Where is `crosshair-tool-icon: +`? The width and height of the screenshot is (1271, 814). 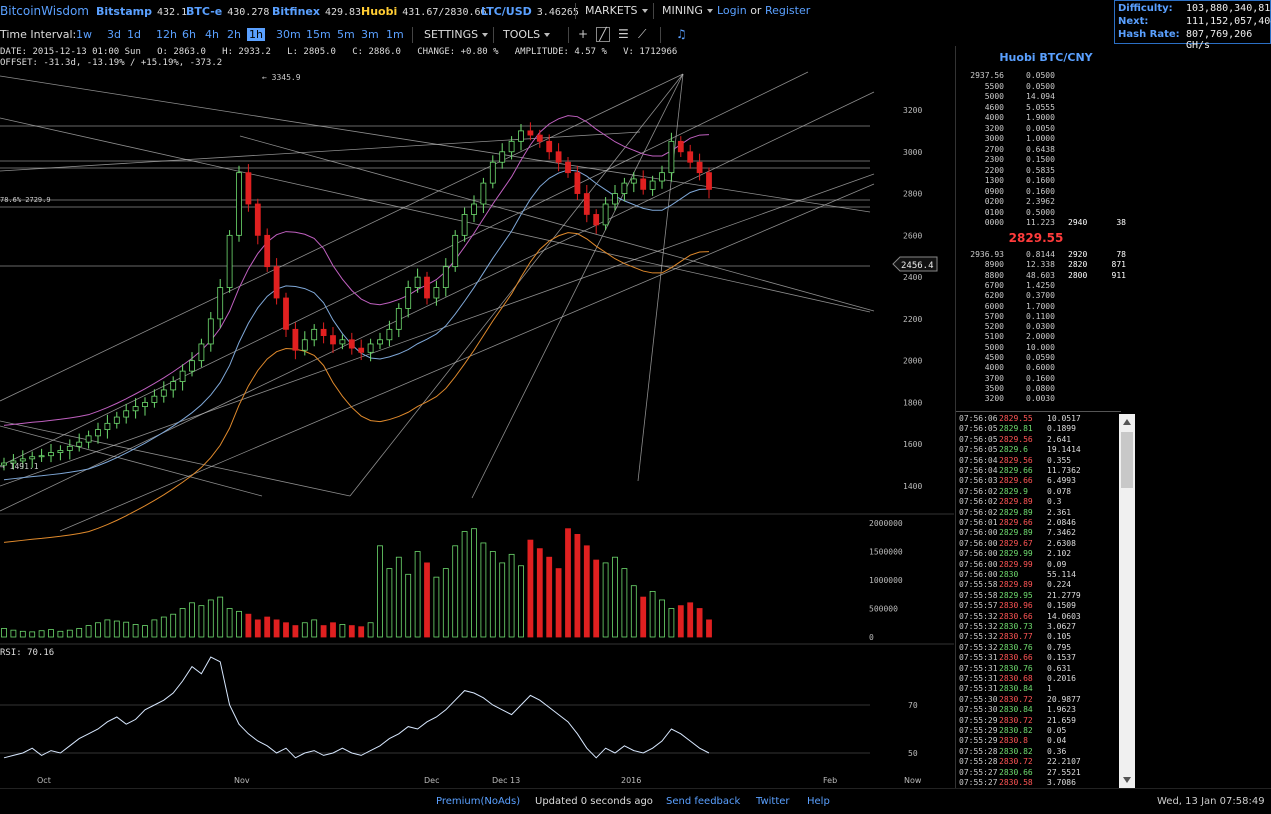 crosshair-tool-icon: + is located at coordinates (583, 34).